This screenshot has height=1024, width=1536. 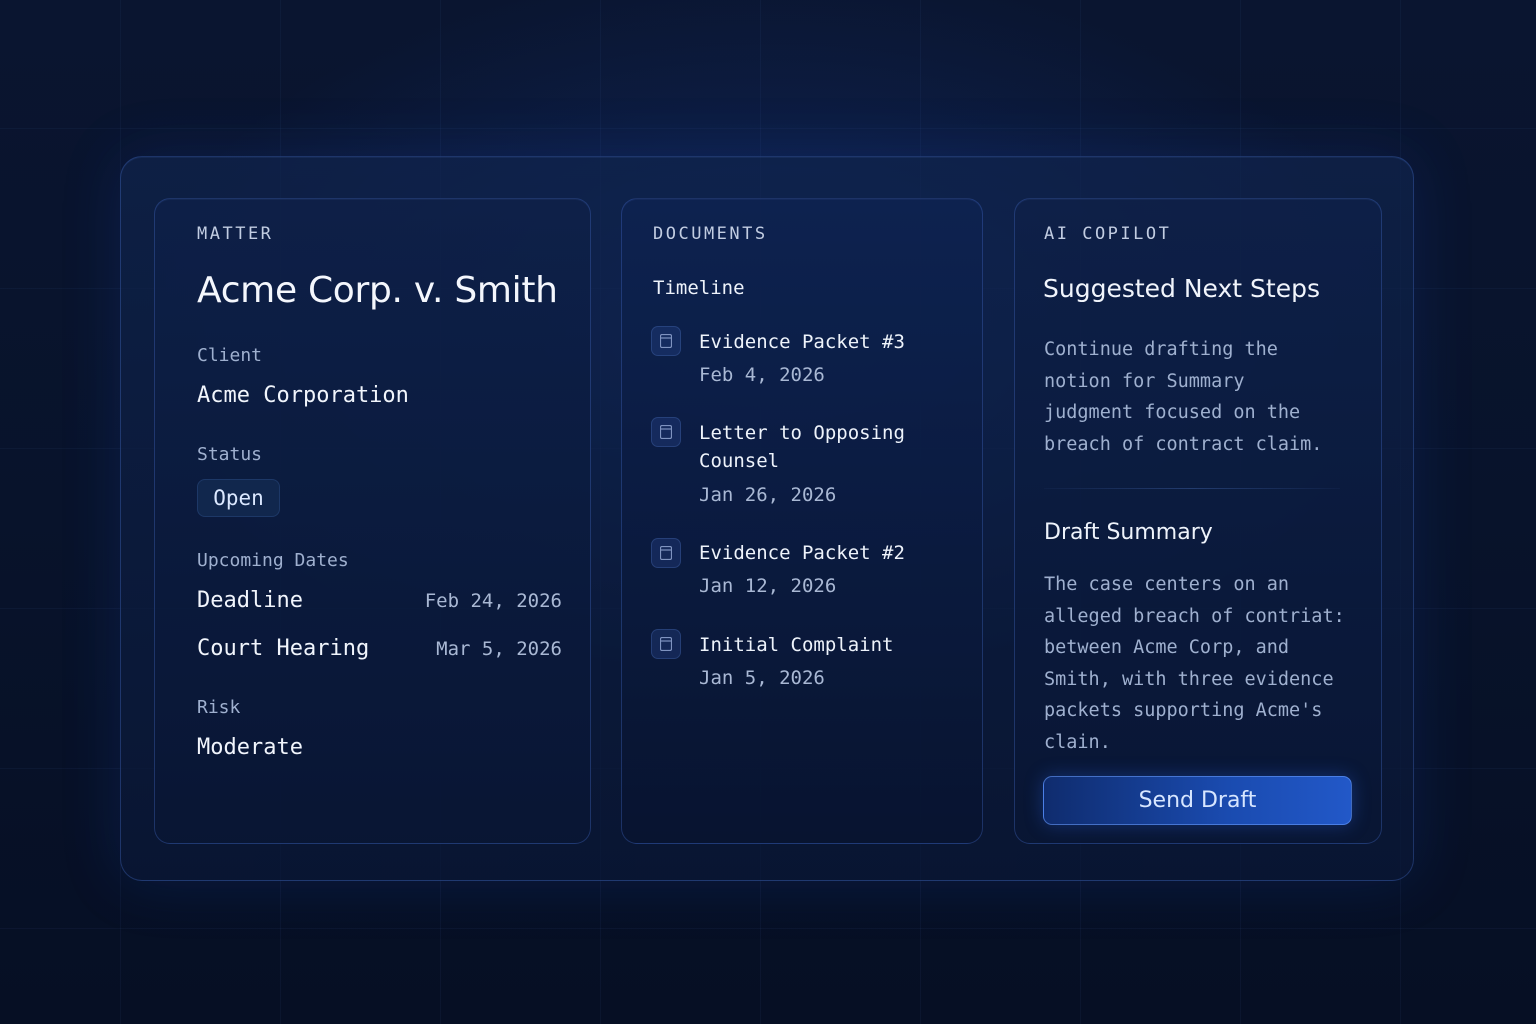 I want to click on risk-value: Moderate, so click(x=250, y=747).